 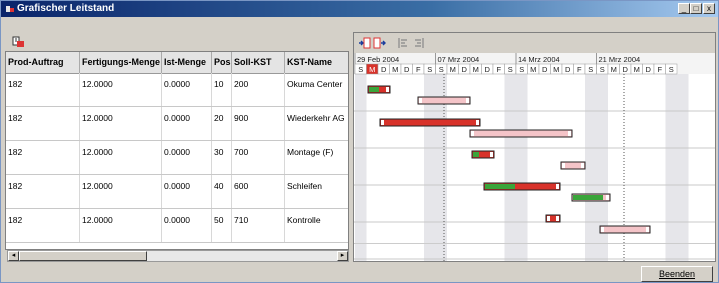 I want to click on table-row: 182 12.0000 0.0000 40 600 Schleifen, so click(x=177, y=192).